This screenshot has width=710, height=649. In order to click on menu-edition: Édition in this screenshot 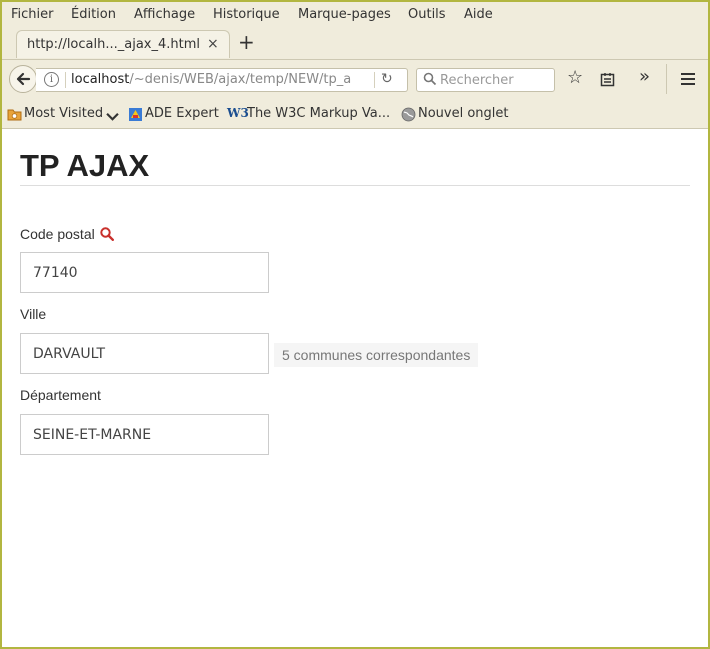, I will do `click(93, 14)`.